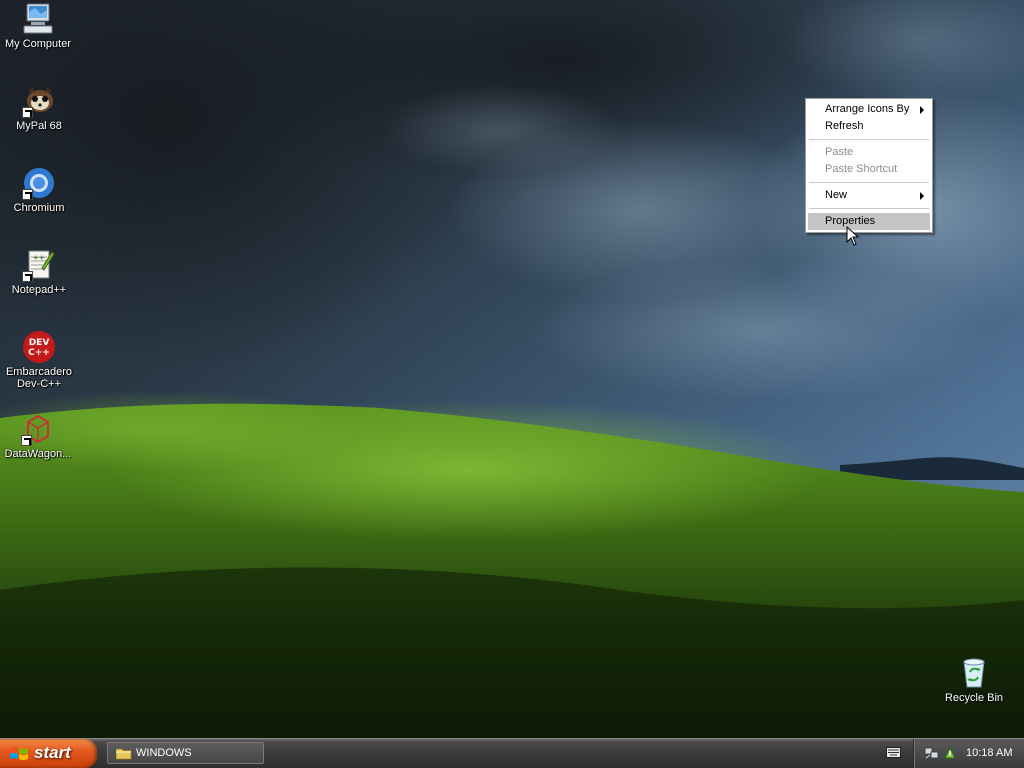 The width and height of the screenshot is (1024, 768). What do you see at coordinates (124, 754) in the screenshot?
I see `folder-icon` at bounding box center [124, 754].